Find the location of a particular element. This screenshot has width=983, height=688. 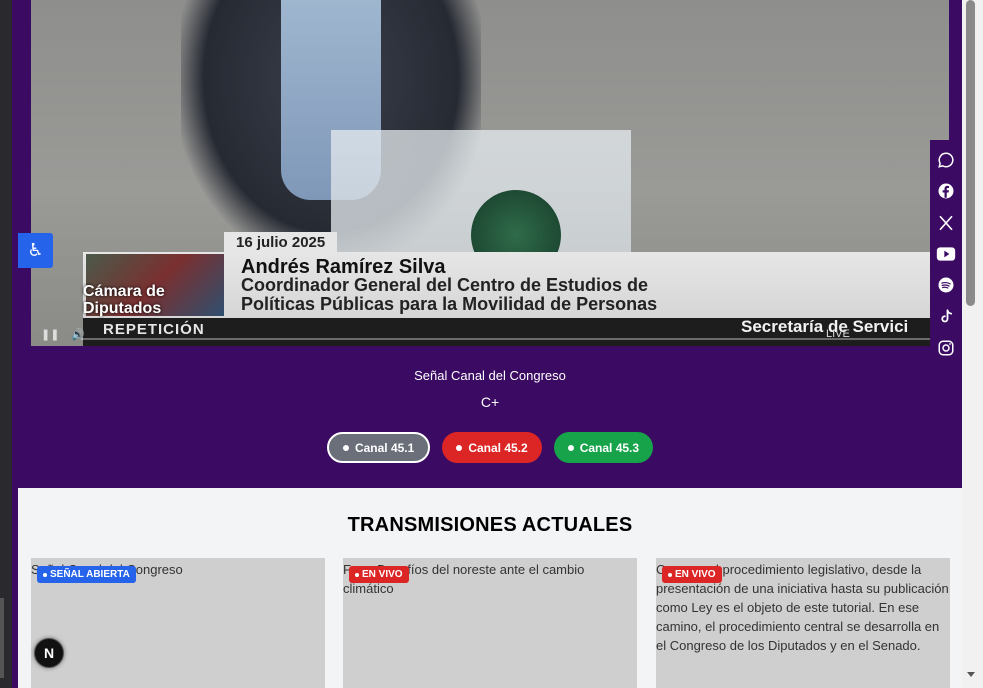

nextjs-dev-badge: N is located at coordinates (49, 653).